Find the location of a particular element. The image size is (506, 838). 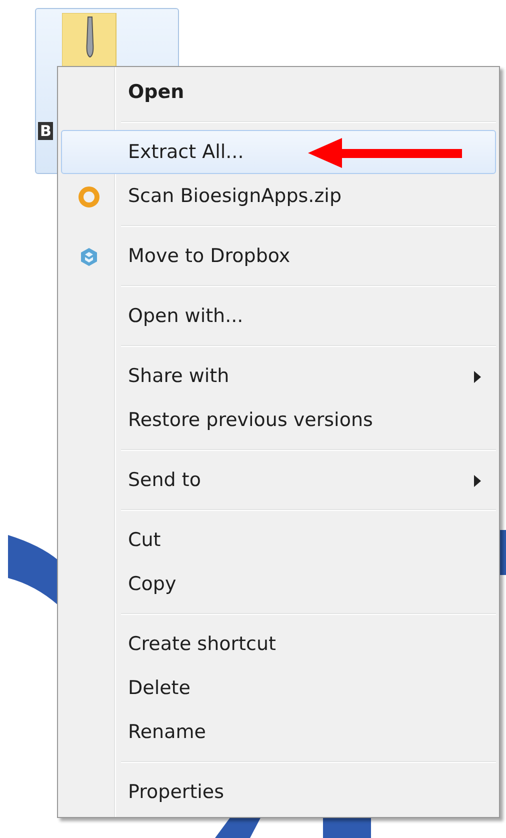

menu-item: Rename is located at coordinates (278, 732).